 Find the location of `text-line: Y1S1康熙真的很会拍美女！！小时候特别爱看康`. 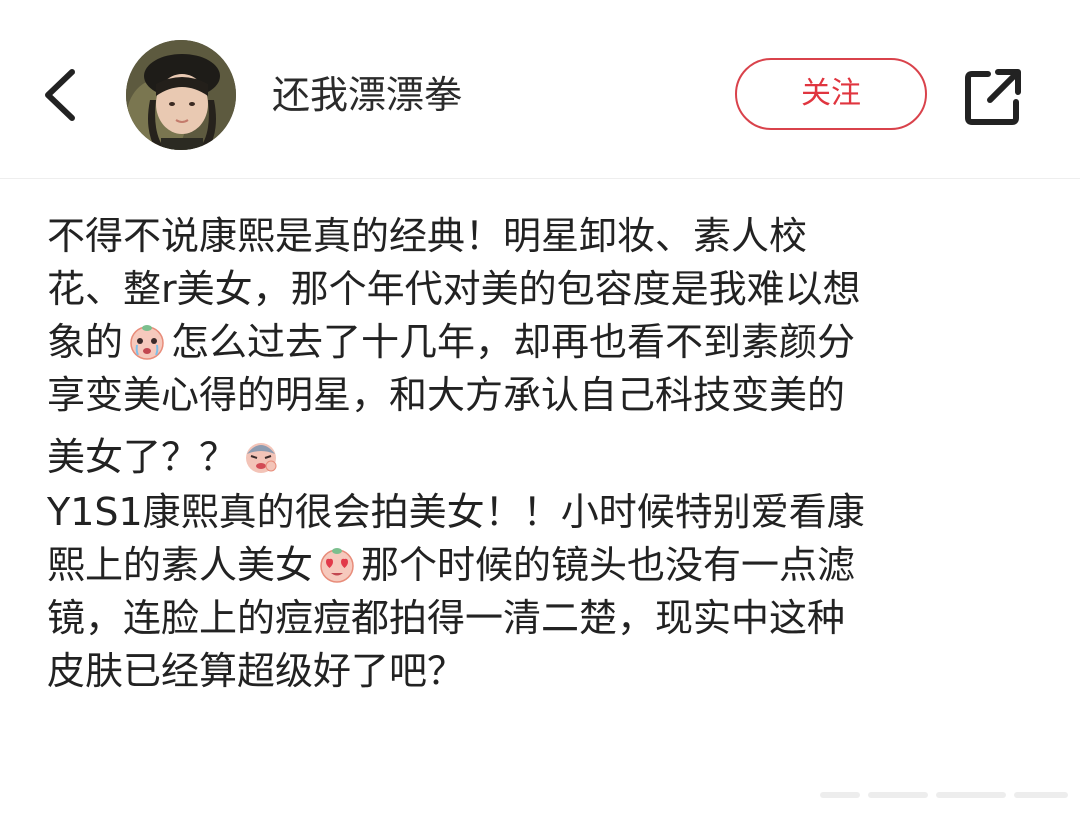

text-line: Y1S1康熙真的很会拍美女！！小时候特别爱看康 is located at coordinates (456, 512).